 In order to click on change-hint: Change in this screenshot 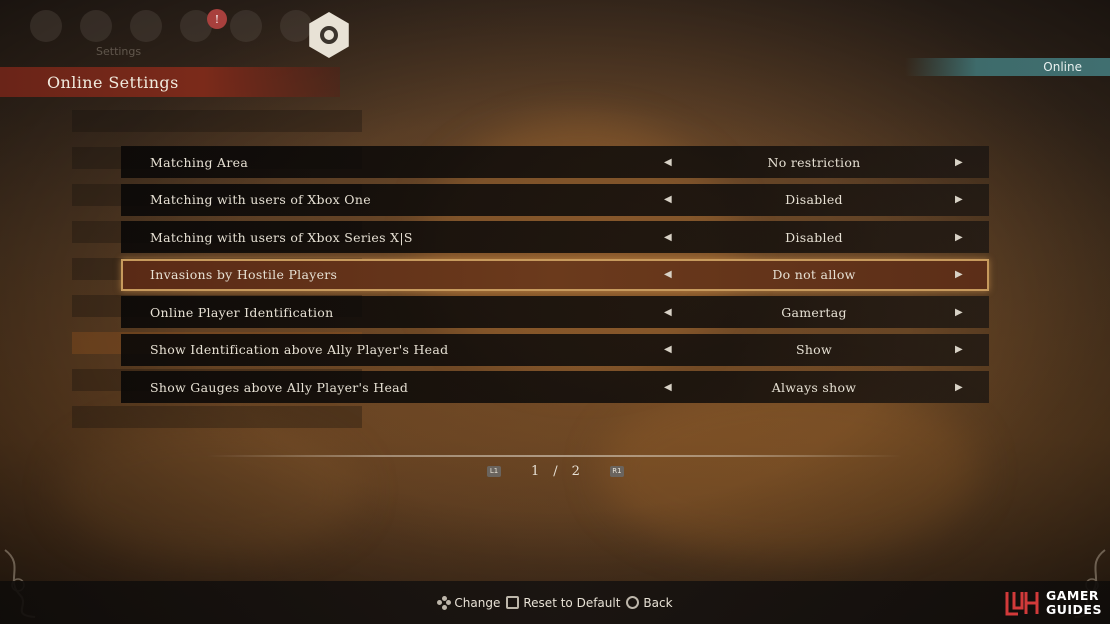, I will do `click(469, 602)`.